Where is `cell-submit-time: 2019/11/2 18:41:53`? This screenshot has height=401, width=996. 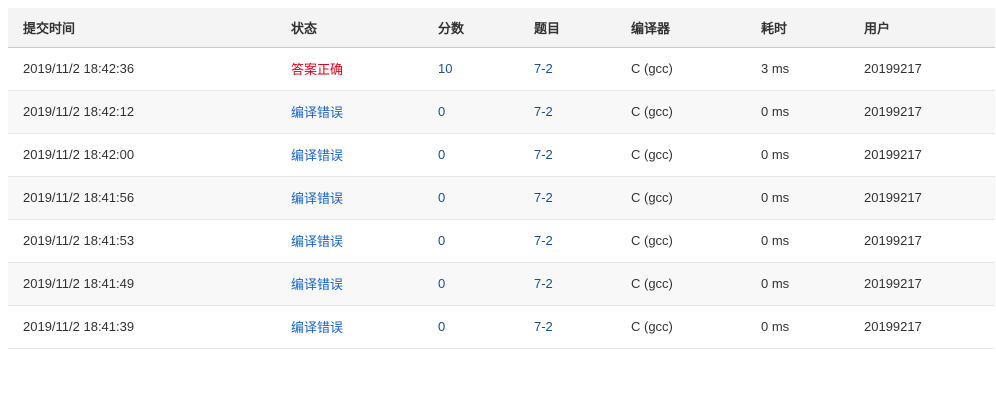 cell-submit-time: 2019/11/2 18:41:53 is located at coordinates (79, 240).